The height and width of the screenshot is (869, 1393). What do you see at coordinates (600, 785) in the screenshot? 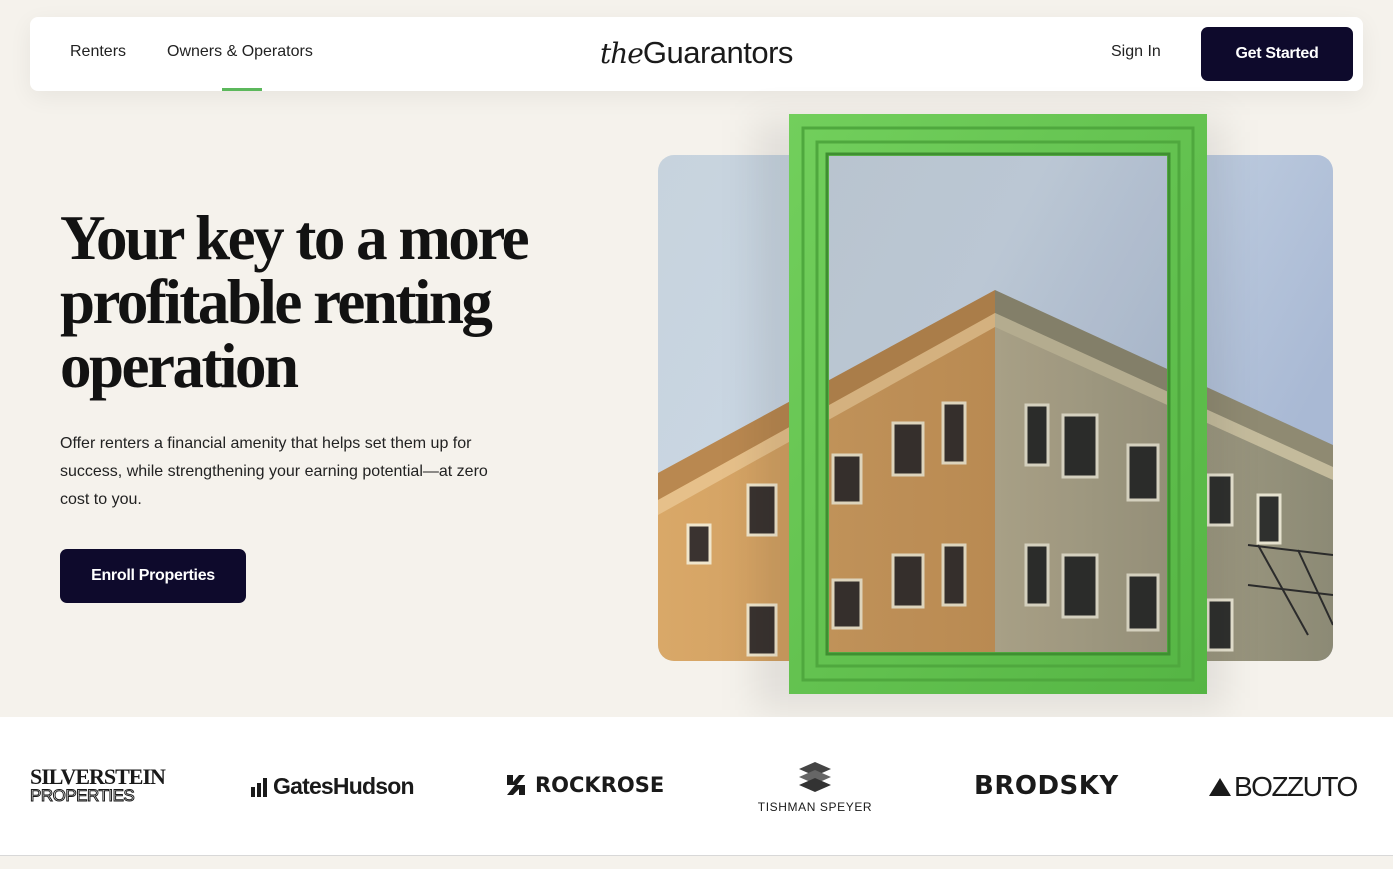
I see `rockrose-text: ROCKROSE` at bounding box center [600, 785].